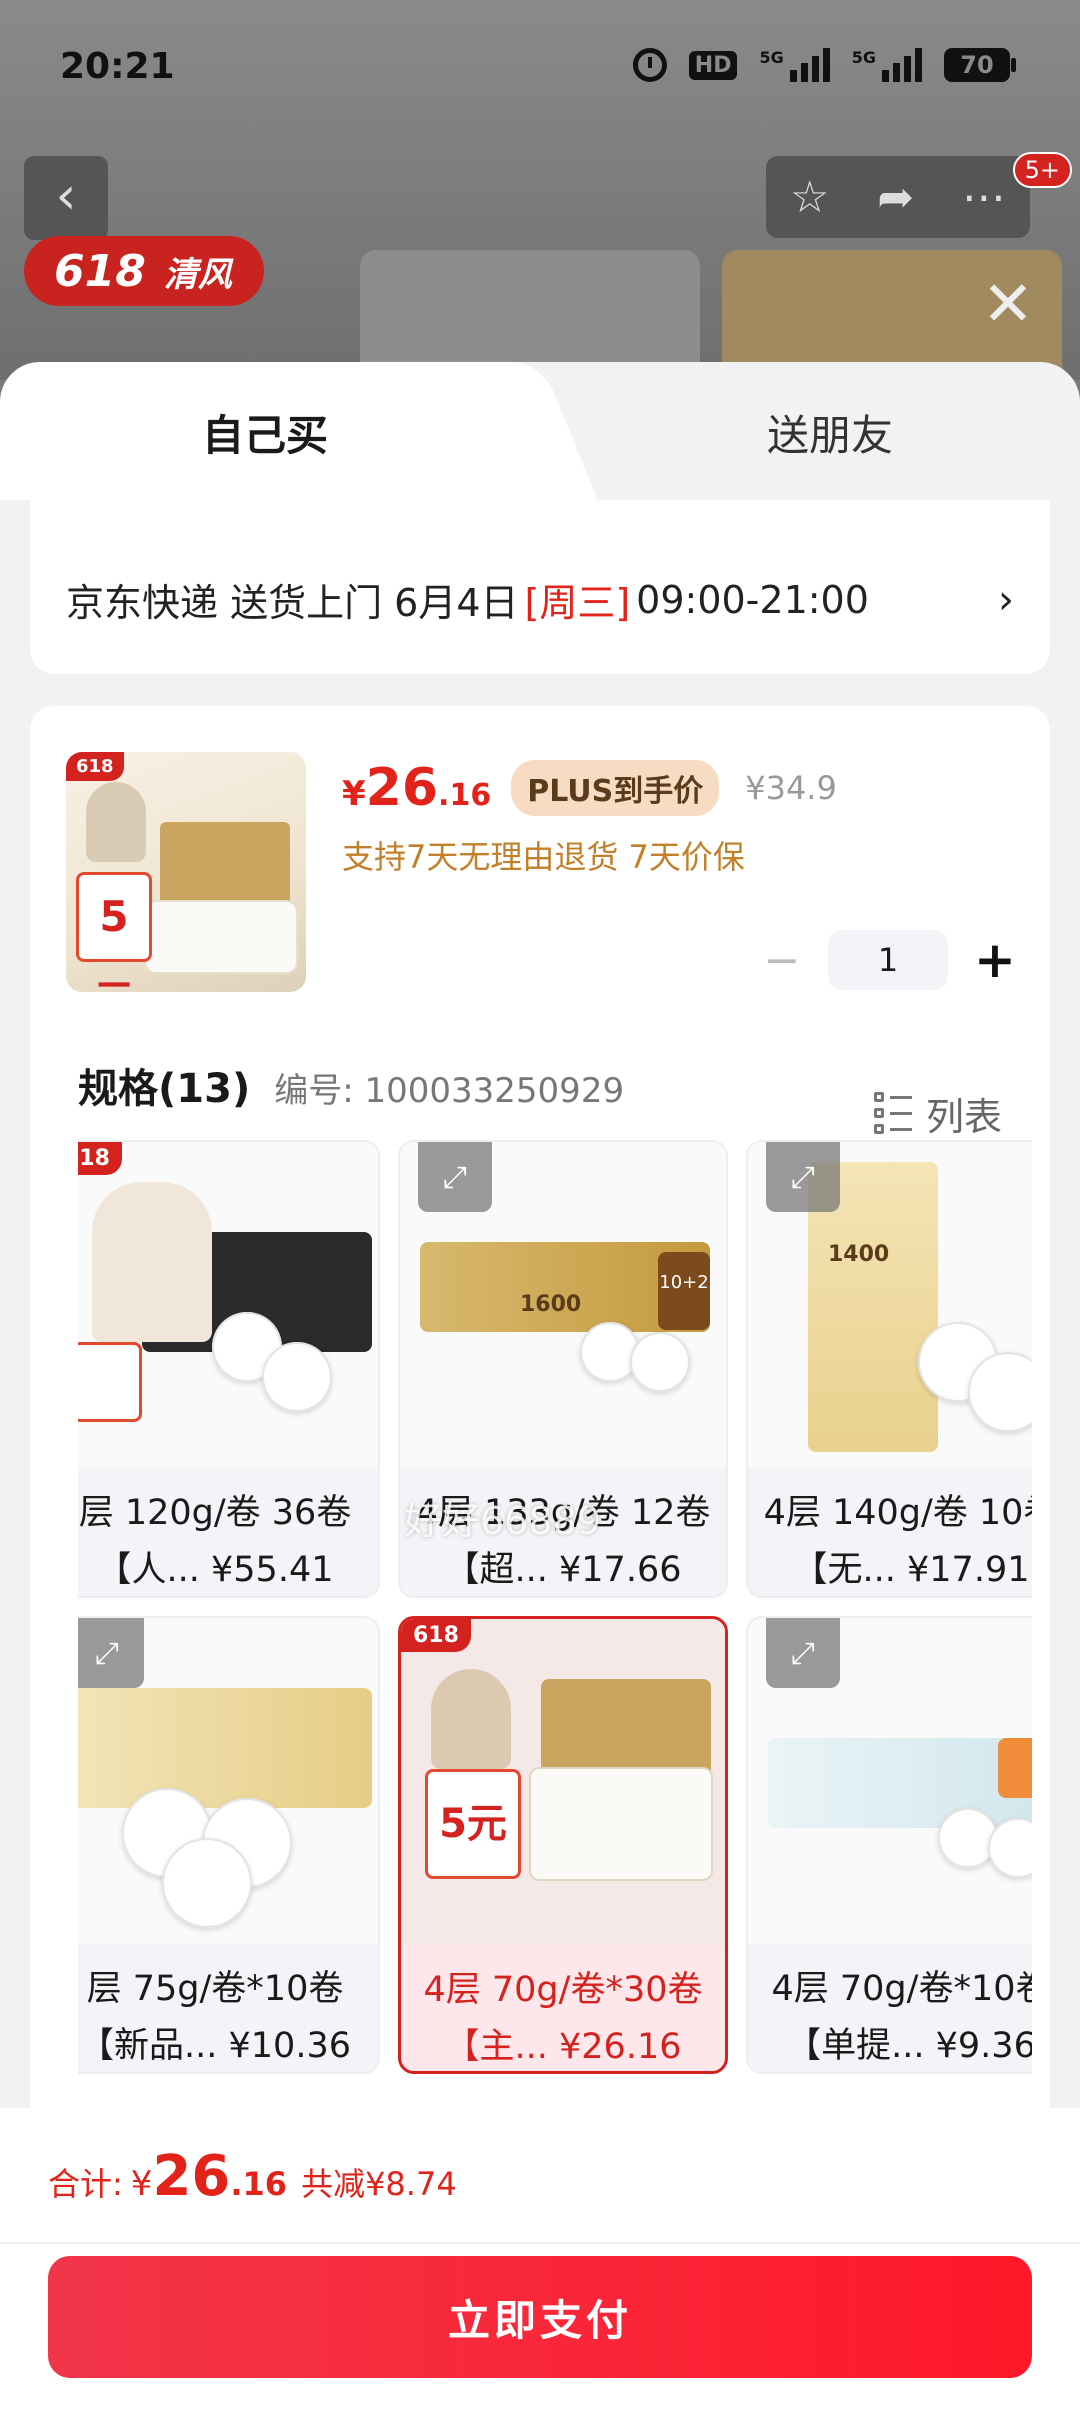 This screenshot has height=2412, width=1080. Describe the element at coordinates (684, 1291) in the screenshot. I see `package-label: 10+2` at that location.